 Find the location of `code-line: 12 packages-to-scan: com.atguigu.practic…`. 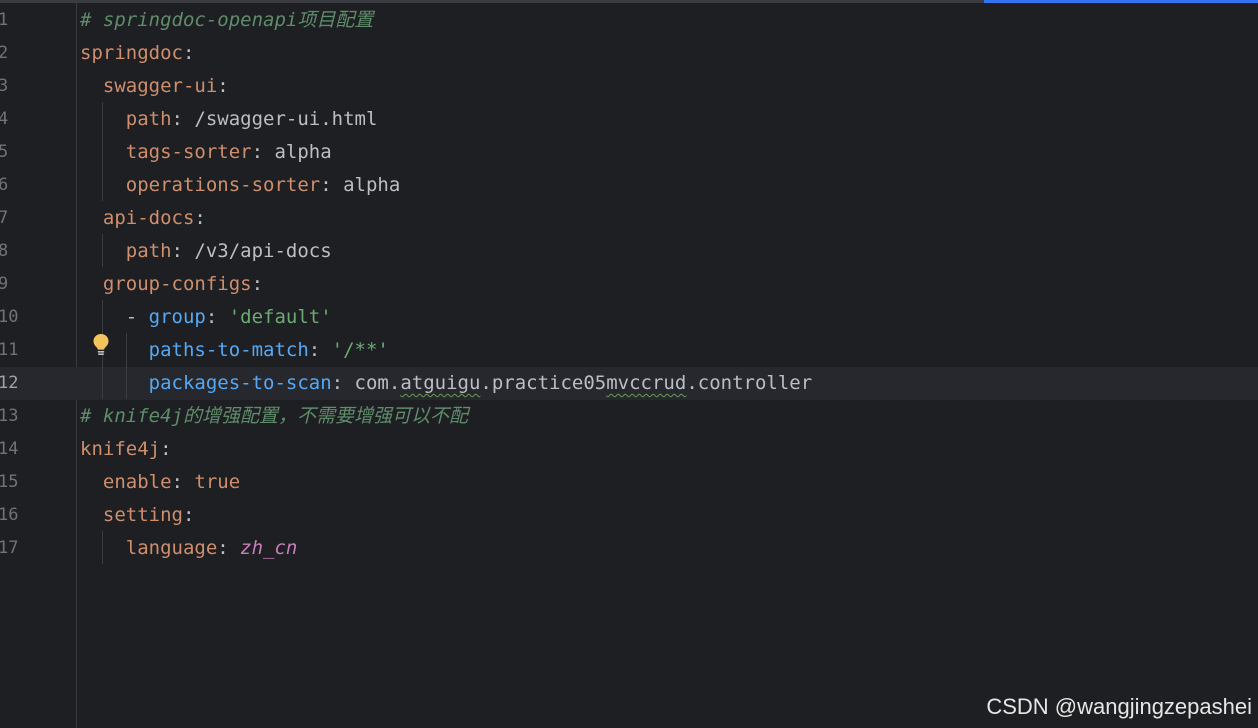

code-line: 12 packages-to-scan: com.atguigu.practic… is located at coordinates (629, 383).